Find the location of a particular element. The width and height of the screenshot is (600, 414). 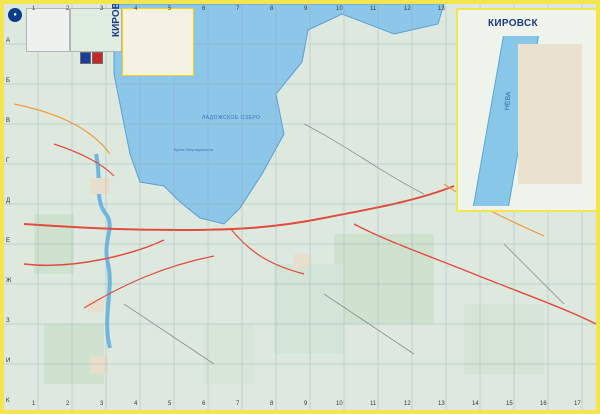

inset-map: НЕВА КИРОВСК is located at coordinates (526, 110).